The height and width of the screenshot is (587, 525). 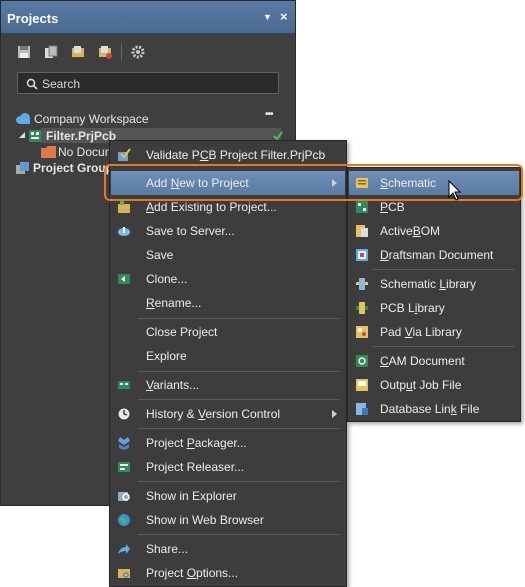 I want to click on clone-icon, so click(x=124, y=279).